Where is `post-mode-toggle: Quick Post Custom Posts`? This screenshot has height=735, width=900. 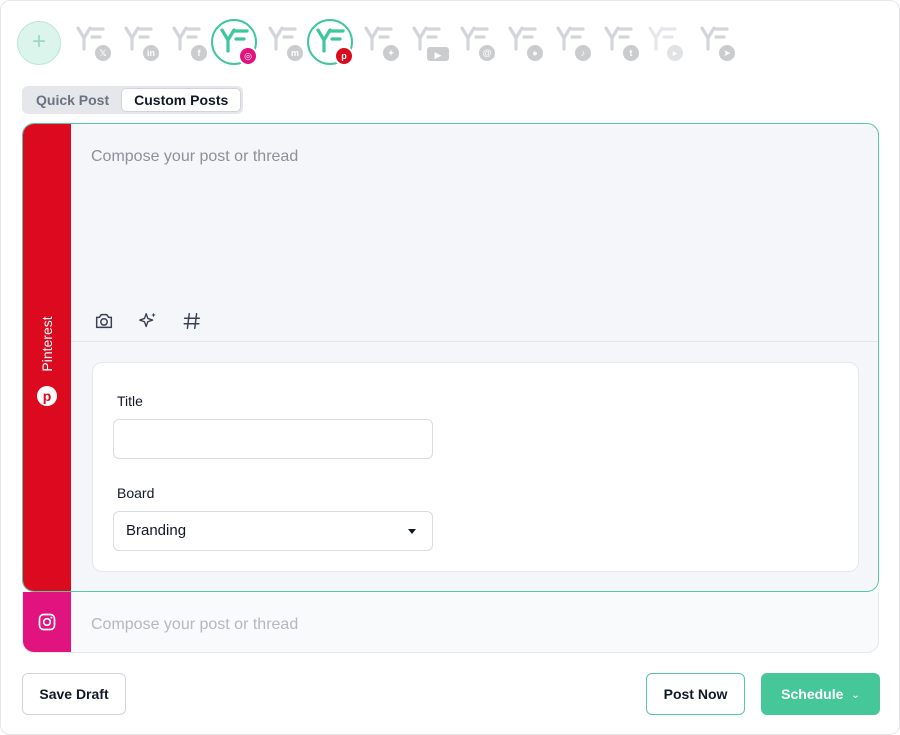 post-mode-toggle: Quick Post Custom Posts is located at coordinates (133, 100).